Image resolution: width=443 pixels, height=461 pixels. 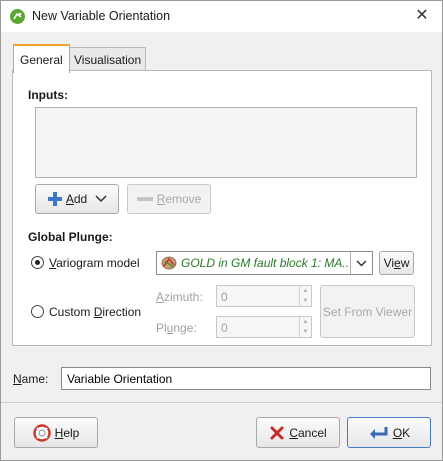 I want to click on variogram-icon, so click(x=169, y=263).